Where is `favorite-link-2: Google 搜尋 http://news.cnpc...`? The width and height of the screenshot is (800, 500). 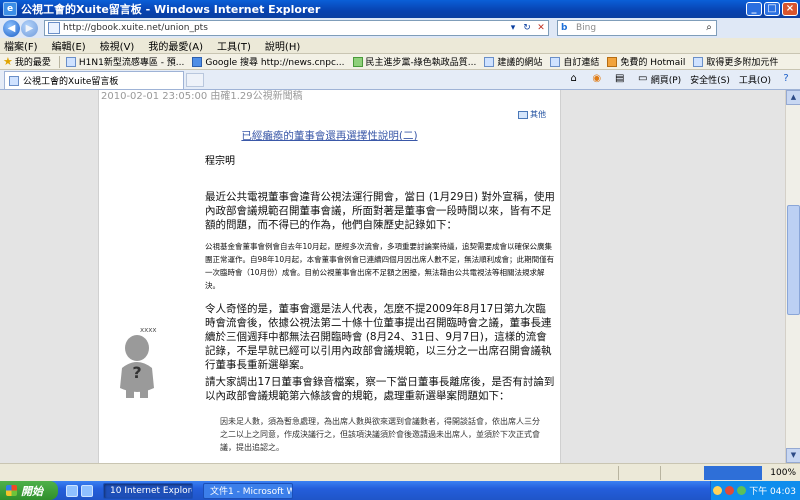 favorite-link-2: Google 搜尋 http://news.cnpc... is located at coordinates (268, 61).